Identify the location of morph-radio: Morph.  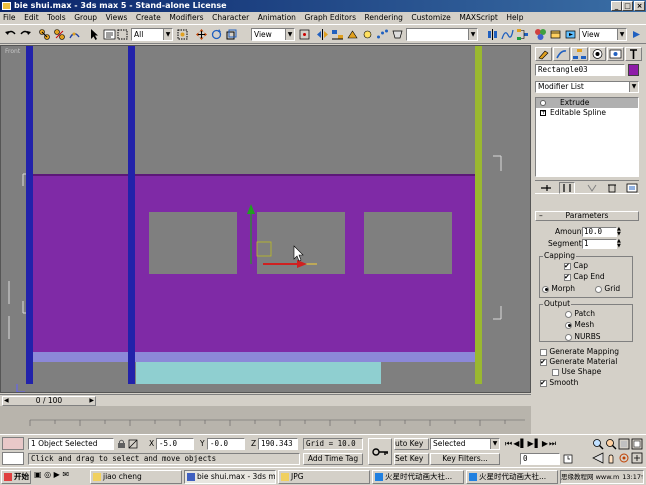
(566, 289).